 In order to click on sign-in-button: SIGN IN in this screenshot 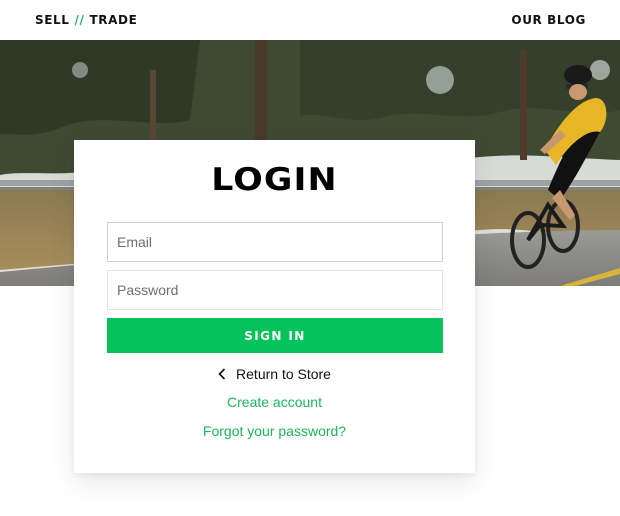, I will do `click(275, 335)`.